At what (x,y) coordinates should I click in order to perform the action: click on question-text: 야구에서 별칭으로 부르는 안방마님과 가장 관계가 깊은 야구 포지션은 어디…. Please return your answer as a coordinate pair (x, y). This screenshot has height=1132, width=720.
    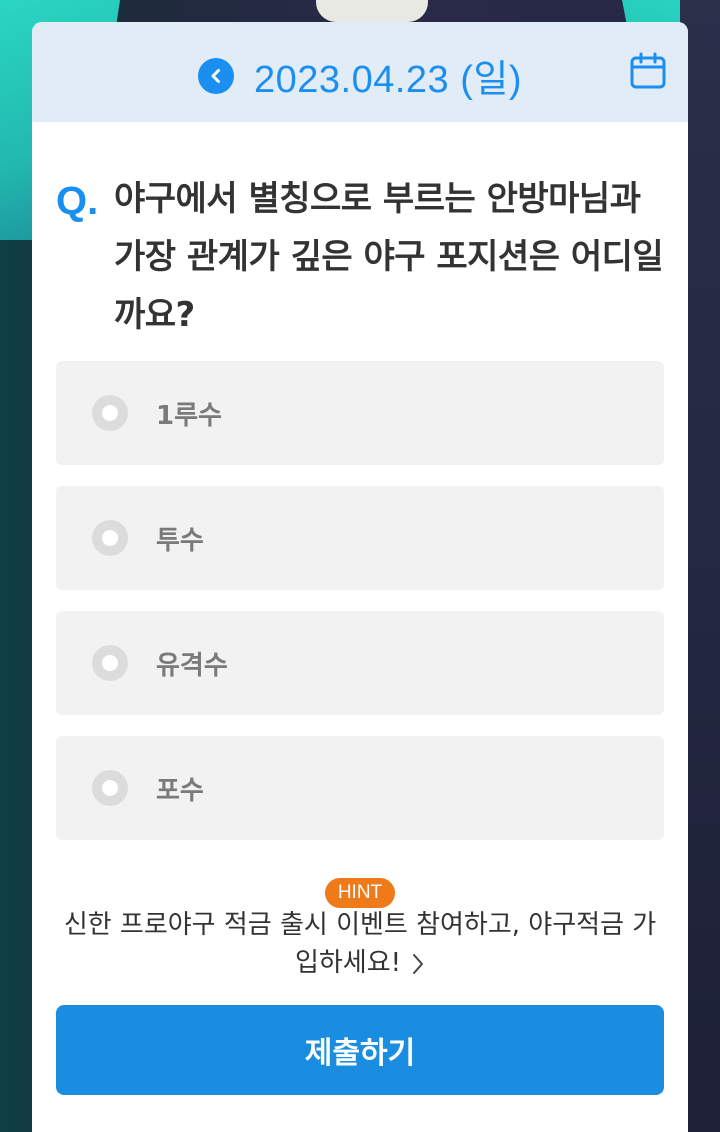
    Looking at the image, I should click on (389, 257).